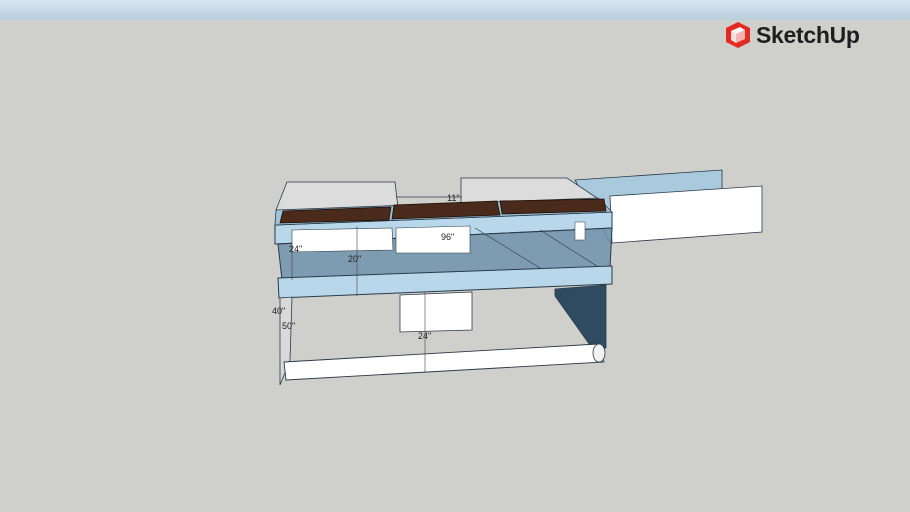 The image size is (910, 512). Describe the element at coordinates (599, 353) in the screenshot. I see `base-cylinder-end` at that location.